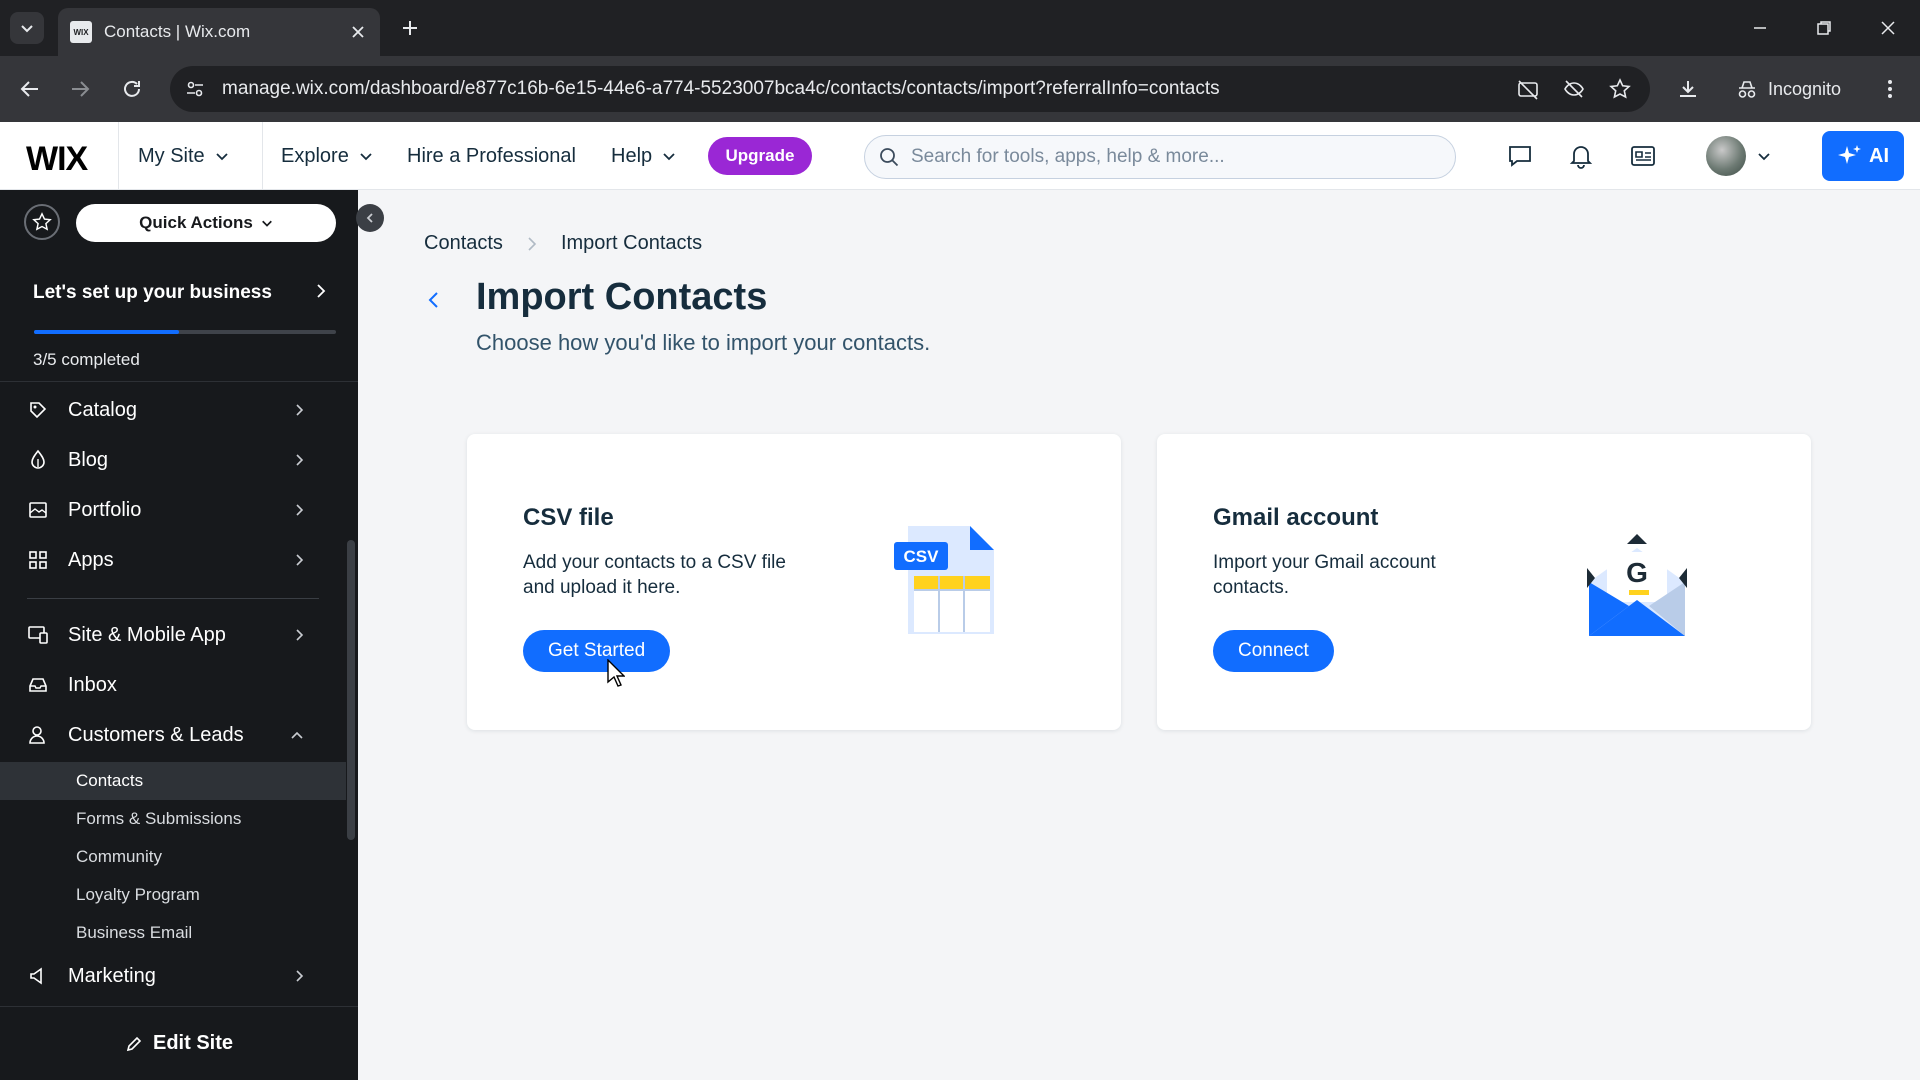 This screenshot has height=1080, width=1920. What do you see at coordinates (1863, 156) in the screenshot?
I see `ai-assistant-button: AI` at bounding box center [1863, 156].